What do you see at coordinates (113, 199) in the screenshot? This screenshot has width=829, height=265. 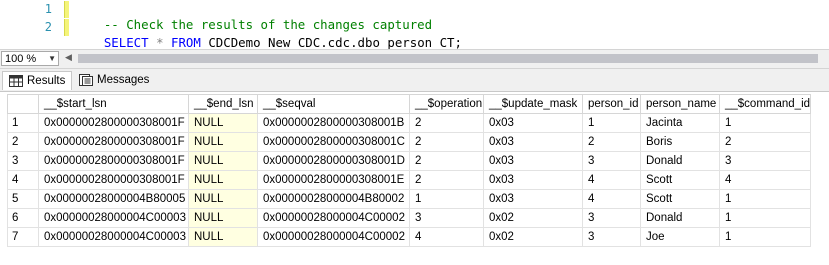 I see `table-cell: 0x00000028000004B80005` at bounding box center [113, 199].